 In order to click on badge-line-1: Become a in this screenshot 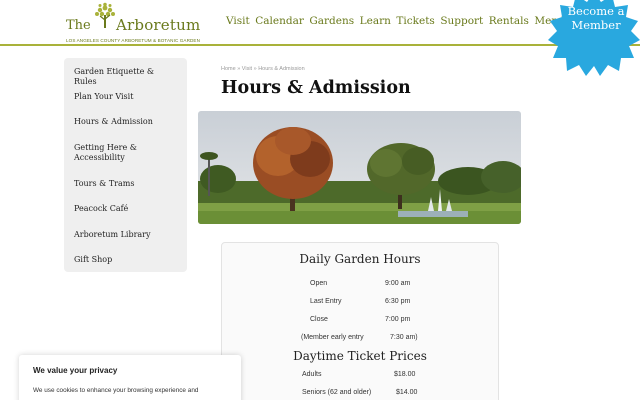, I will do `click(596, 11)`.